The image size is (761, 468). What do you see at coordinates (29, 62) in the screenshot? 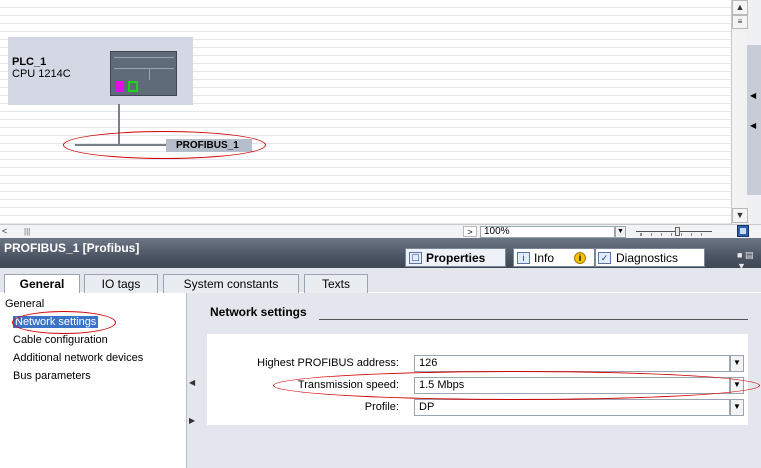
I see `plc-name: PLC_1` at bounding box center [29, 62].